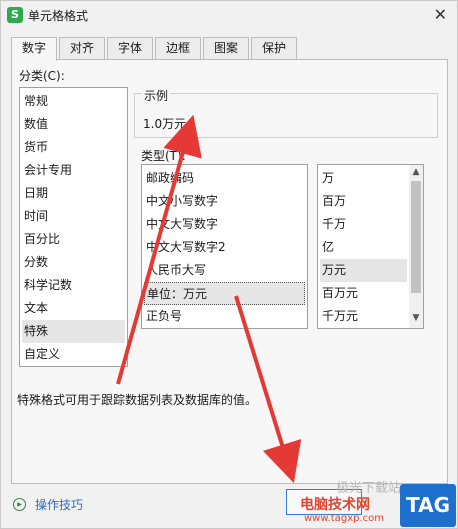 The width and height of the screenshot is (458, 529). I want to click on tab-alignment: 对齐, so click(82, 48).